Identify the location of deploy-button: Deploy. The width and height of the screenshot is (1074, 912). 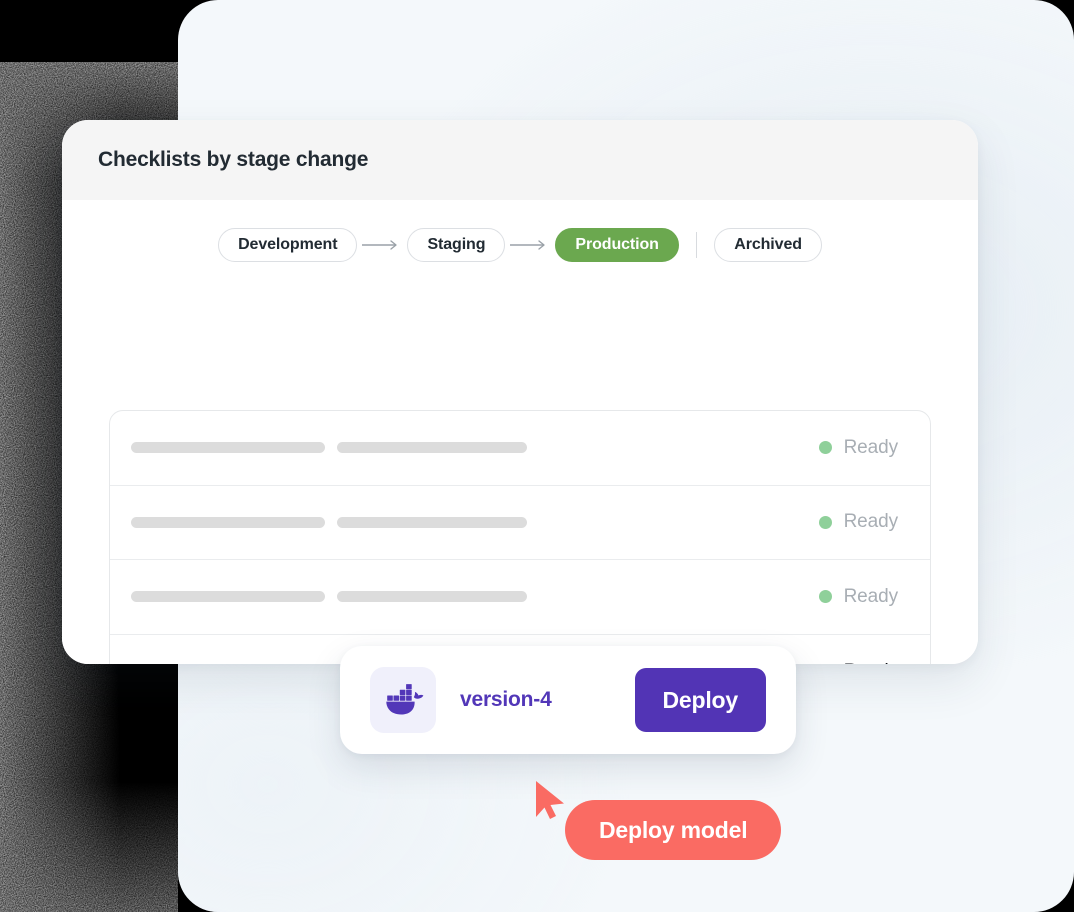
(700, 700).